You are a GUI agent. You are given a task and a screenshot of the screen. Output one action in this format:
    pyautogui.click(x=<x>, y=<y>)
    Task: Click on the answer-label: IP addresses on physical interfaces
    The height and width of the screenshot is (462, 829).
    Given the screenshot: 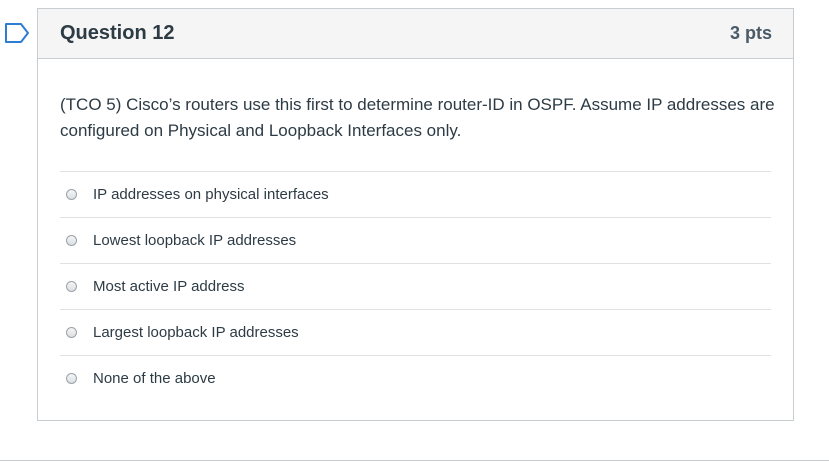 What is the action you would take?
    pyautogui.click(x=211, y=194)
    